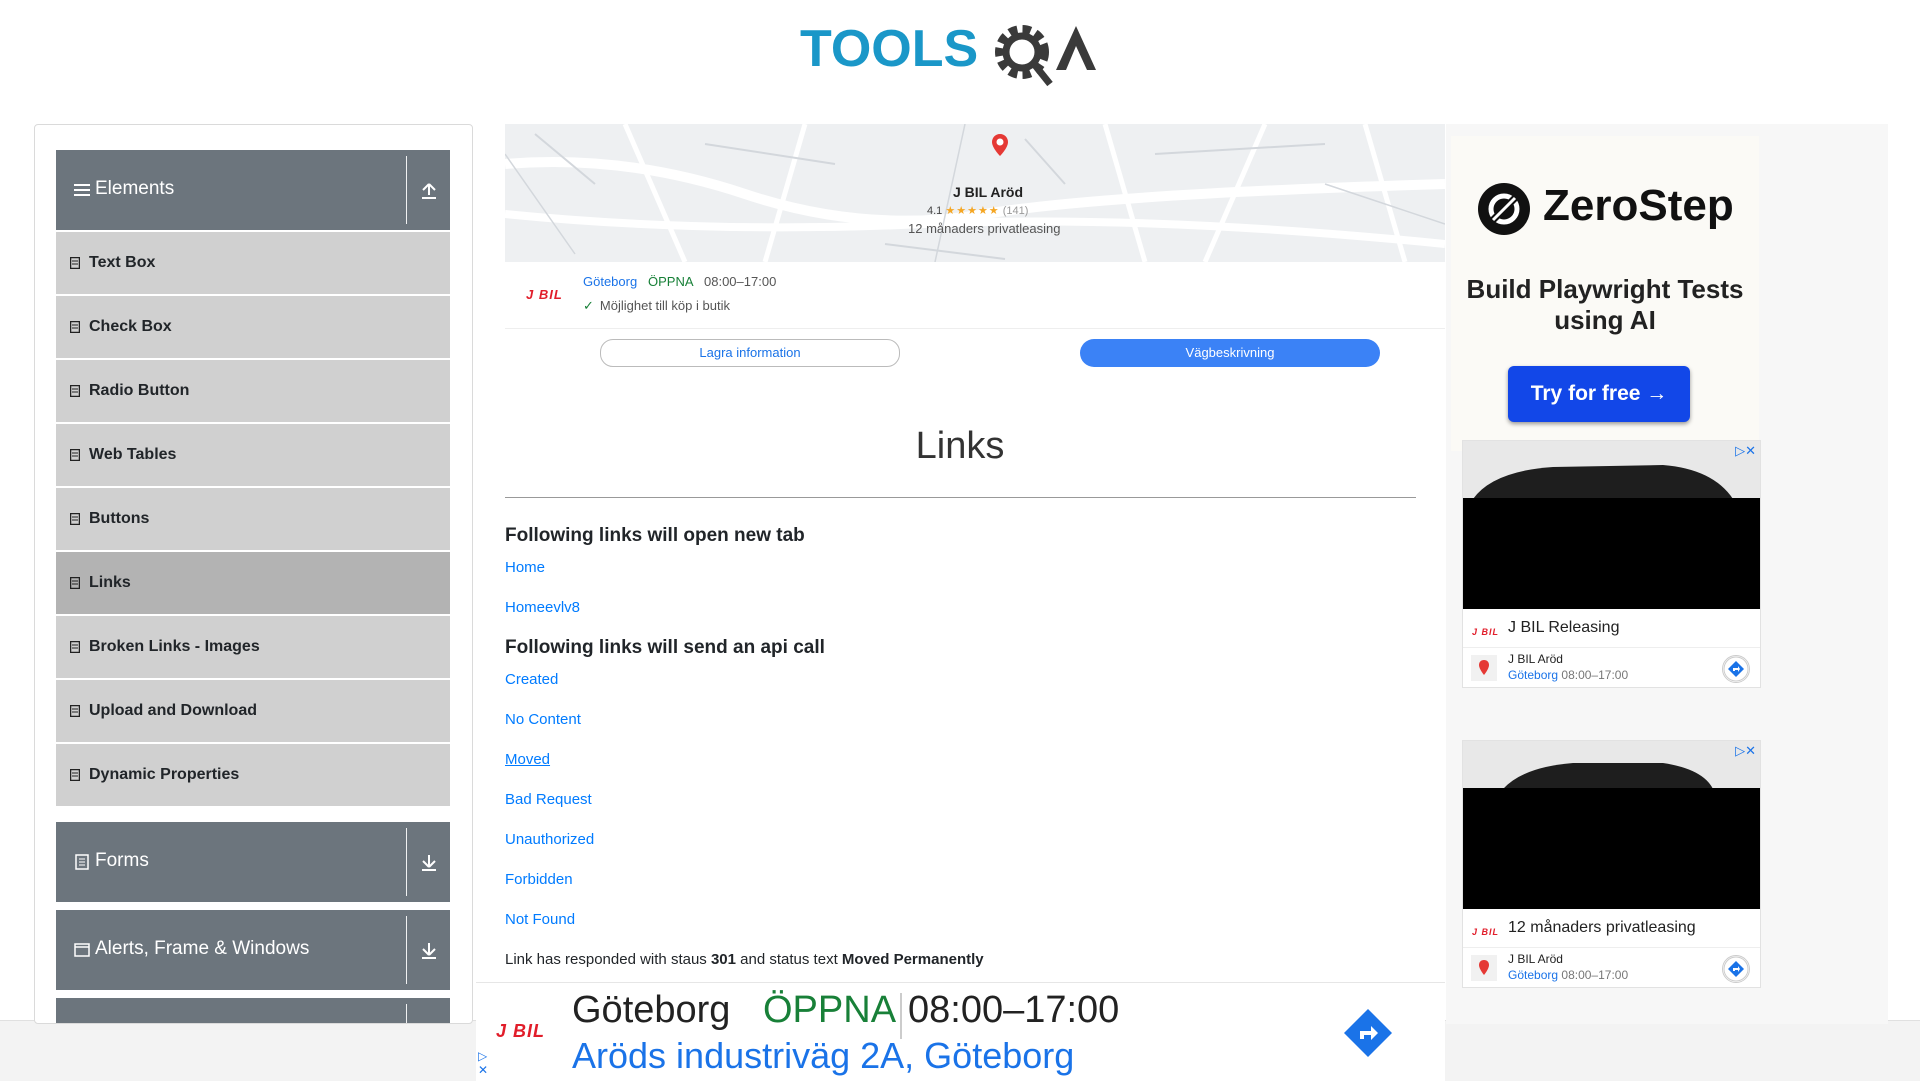 The width and height of the screenshot is (1920, 1081). Describe the element at coordinates (1605, 304) in the screenshot. I see `zerostep-tagline: Build Playwright Tests using AI` at that location.